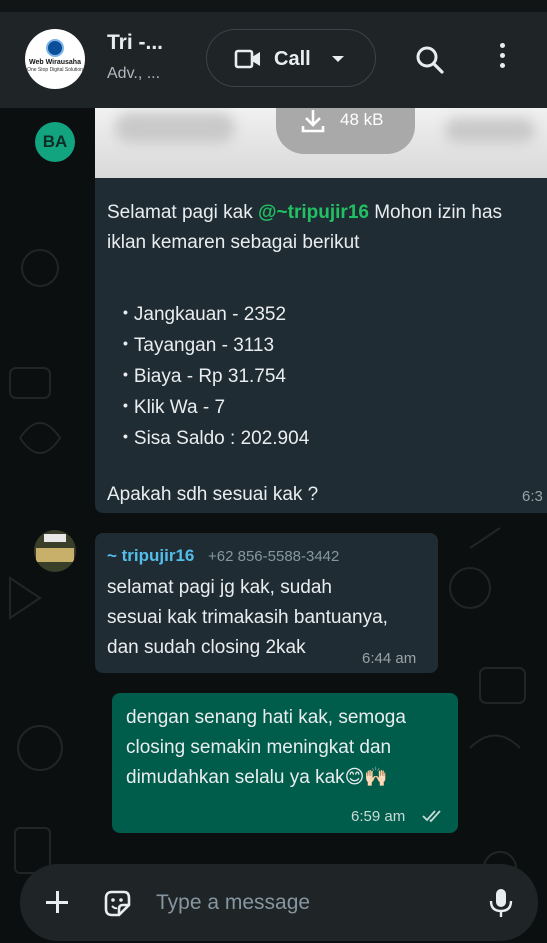 The width and height of the screenshot is (547, 943). What do you see at coordinates (199, 345) in the screenshot?
I see `list-item: • Tayangan - 3113` at bounding box center [199, 345].